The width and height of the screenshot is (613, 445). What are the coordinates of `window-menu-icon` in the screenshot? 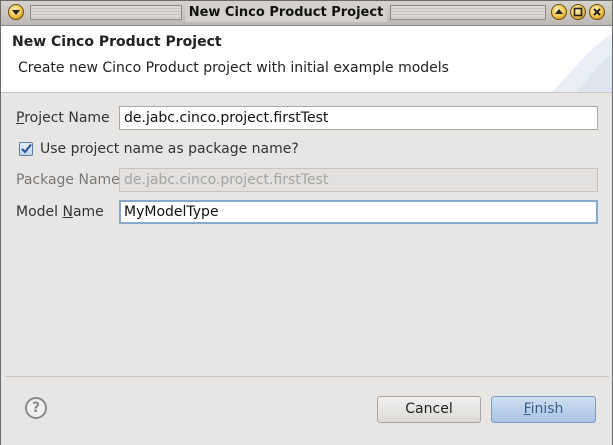 It's located at (16, 12).